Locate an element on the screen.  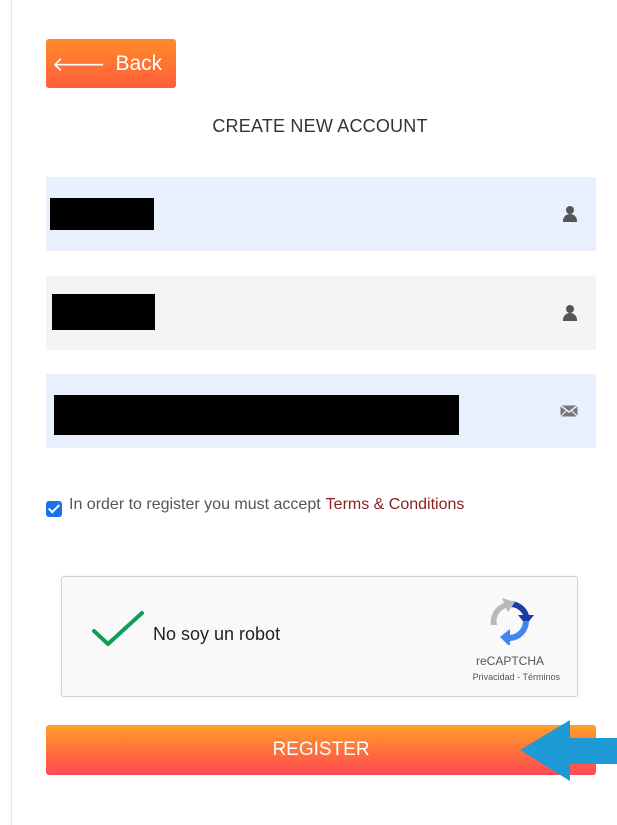
back-button-label: Back is located at coordinates (139, 63).